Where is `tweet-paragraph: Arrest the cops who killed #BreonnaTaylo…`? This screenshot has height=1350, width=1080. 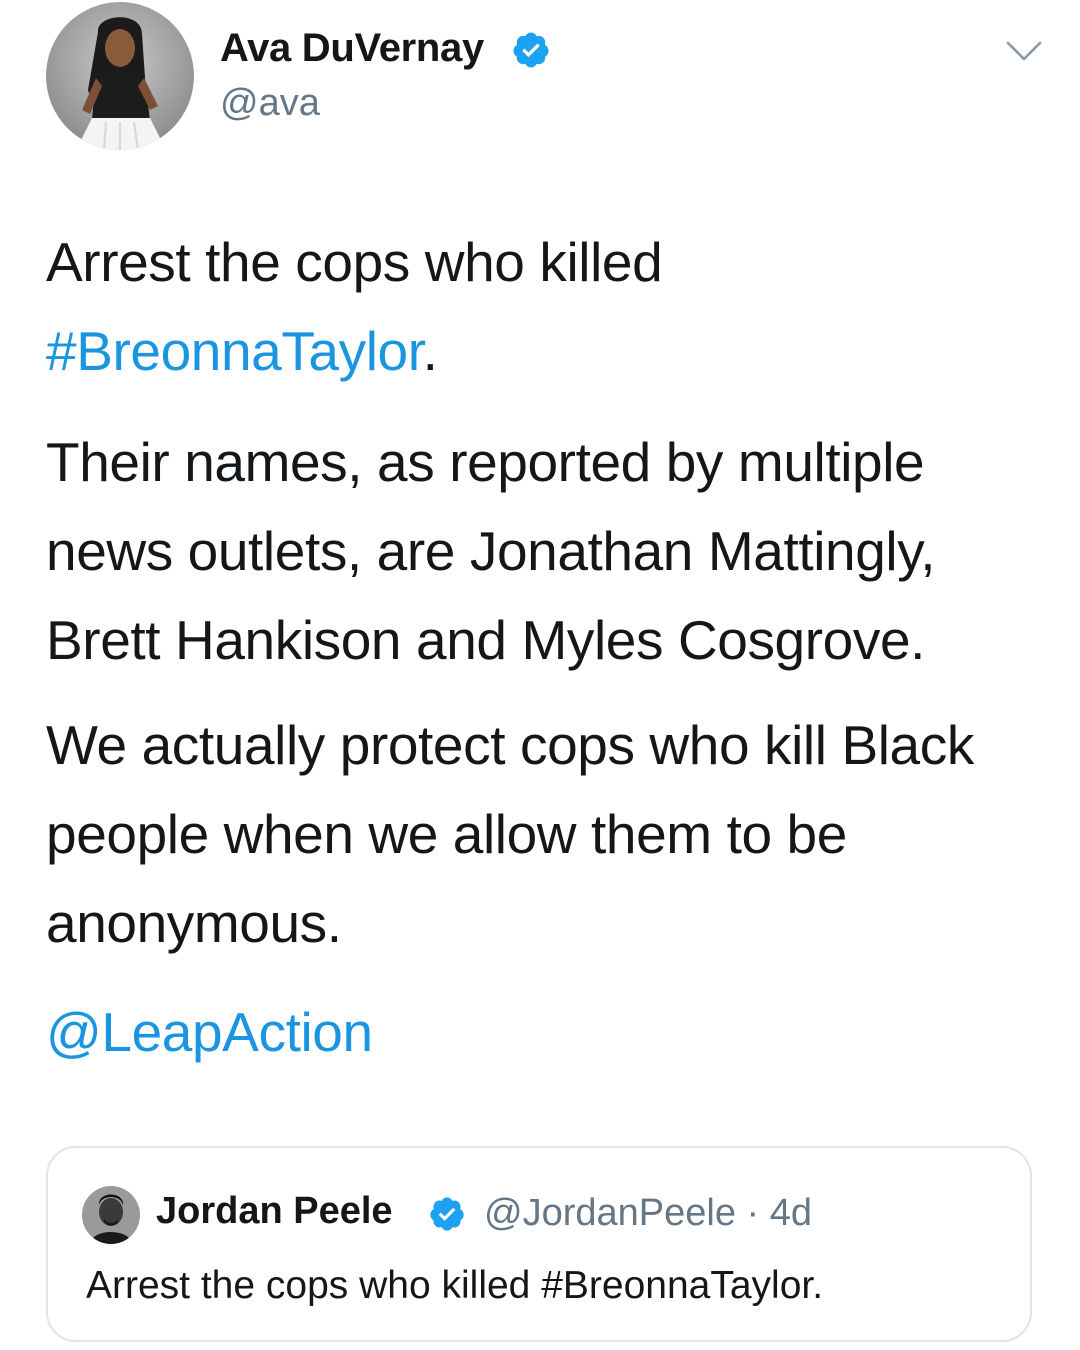
tweet-paragraph: Arrest the cops who killed #BreonnaTaylo… is located at coordinates (546, 307).